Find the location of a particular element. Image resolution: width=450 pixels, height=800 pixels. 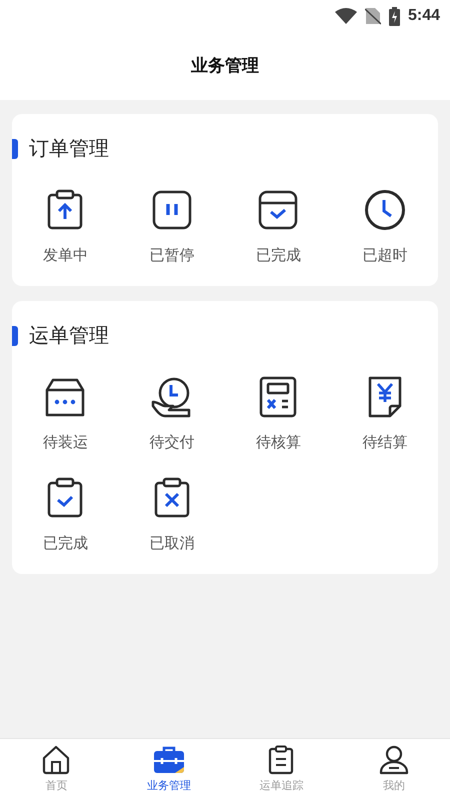

hand-clock-icon is located at coordinates (171, 397).